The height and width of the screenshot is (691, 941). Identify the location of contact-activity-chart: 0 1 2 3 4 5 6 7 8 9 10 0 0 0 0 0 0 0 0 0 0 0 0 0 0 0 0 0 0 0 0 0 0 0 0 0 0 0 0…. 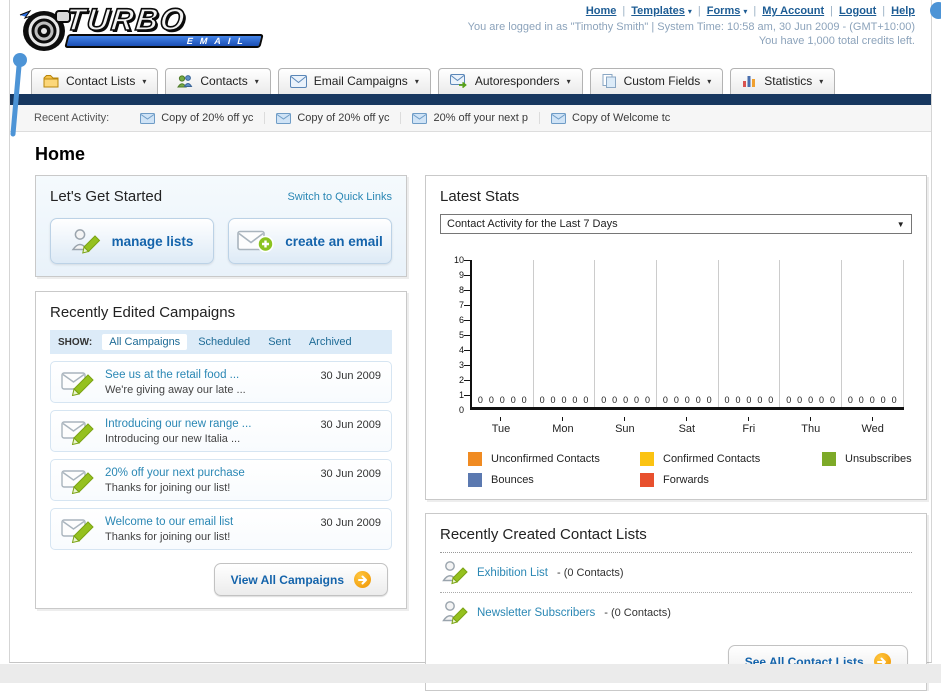
(676, 348).